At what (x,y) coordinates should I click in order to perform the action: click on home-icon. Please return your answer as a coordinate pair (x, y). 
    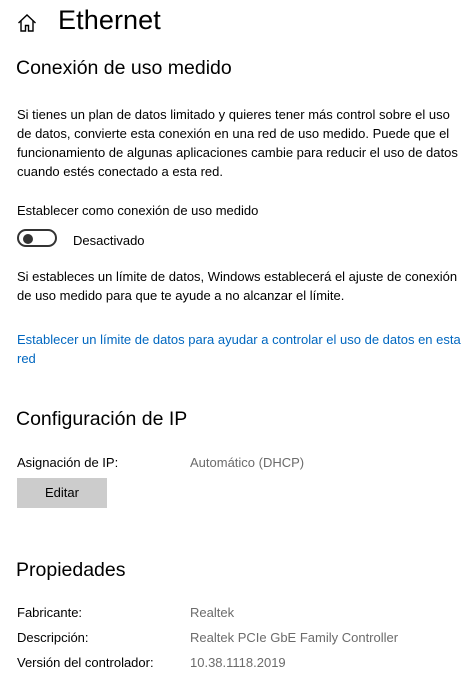
    Looking at the image, I should click on (27, 23).